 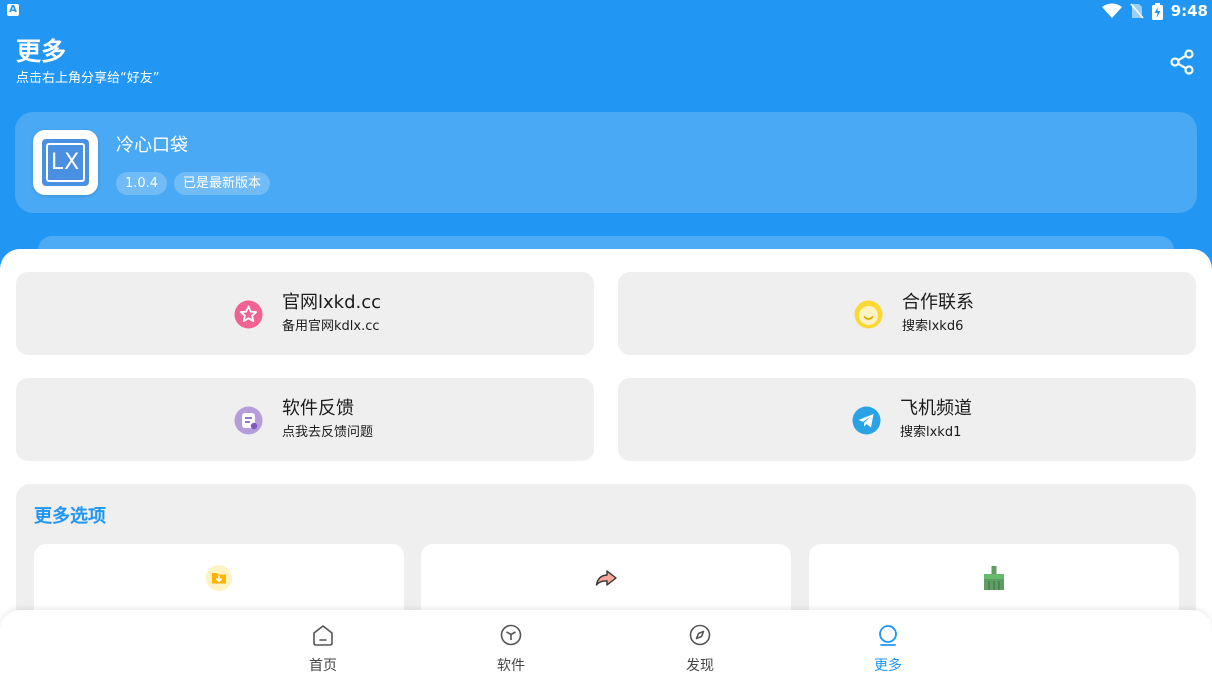 I want to click on tile-title: 飞机频道, so click(x=936, y=408).